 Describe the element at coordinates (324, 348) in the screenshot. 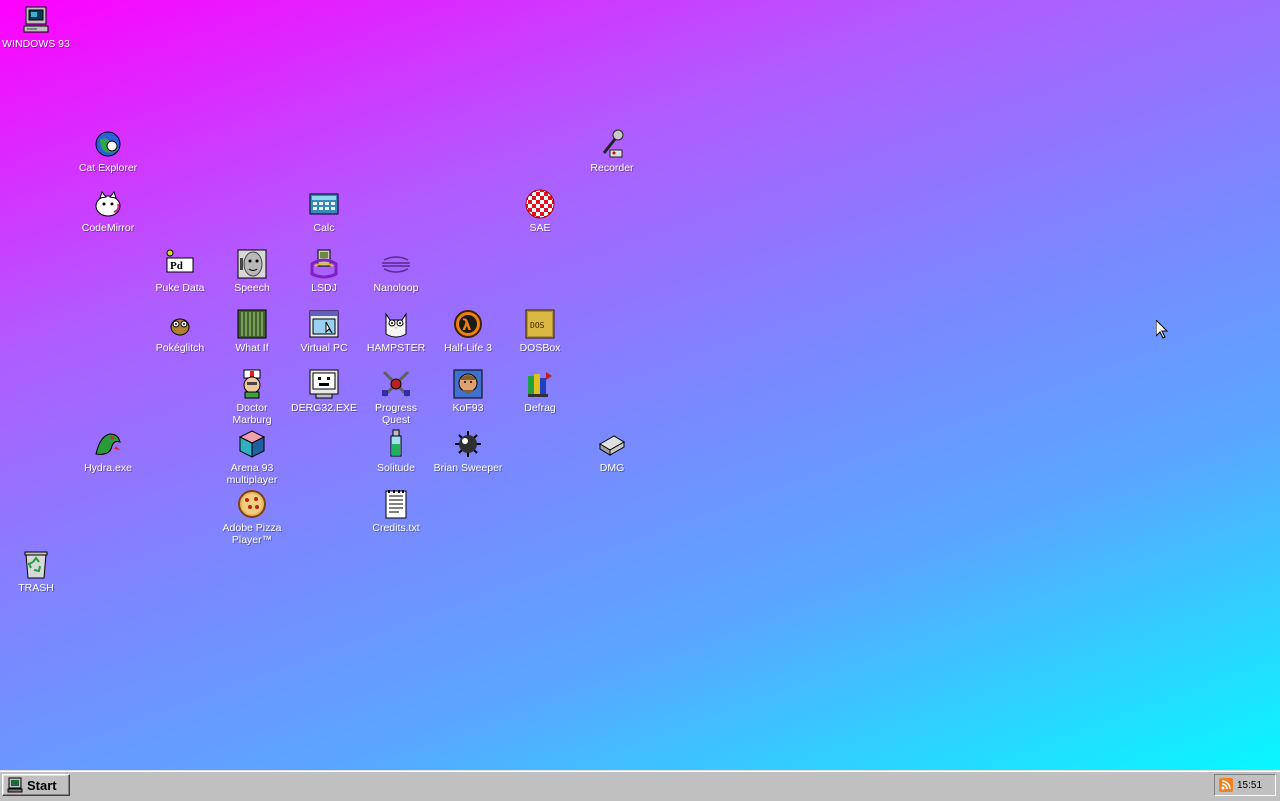

I see `desktop-icon-label: Virtual PC` at that location.